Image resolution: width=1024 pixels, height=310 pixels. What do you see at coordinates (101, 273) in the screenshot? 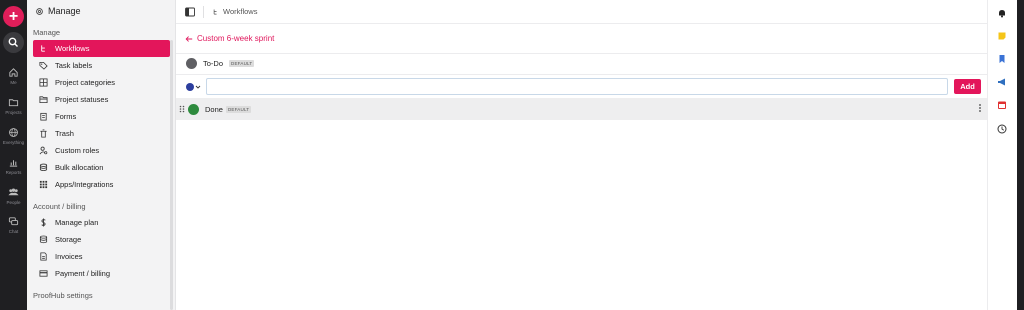
I see `sidebar-item-payment-billing: Payment / billing` at bounding box center [101, 273].